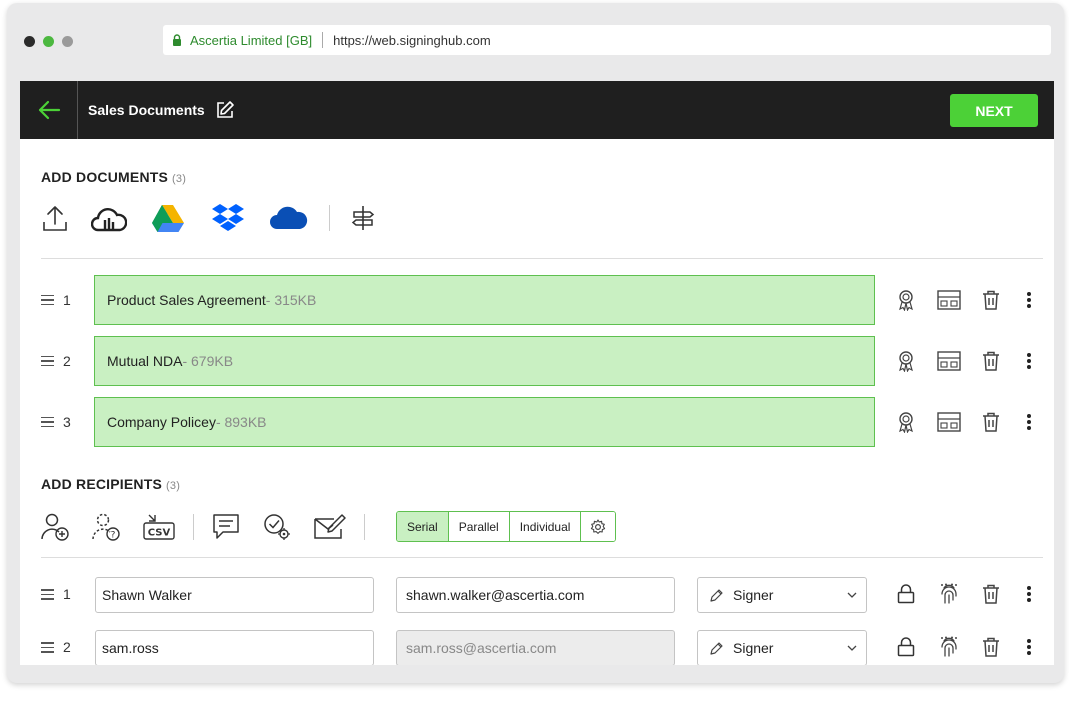  I want to click on csv-import-icon: CSV, so click(159, 527).